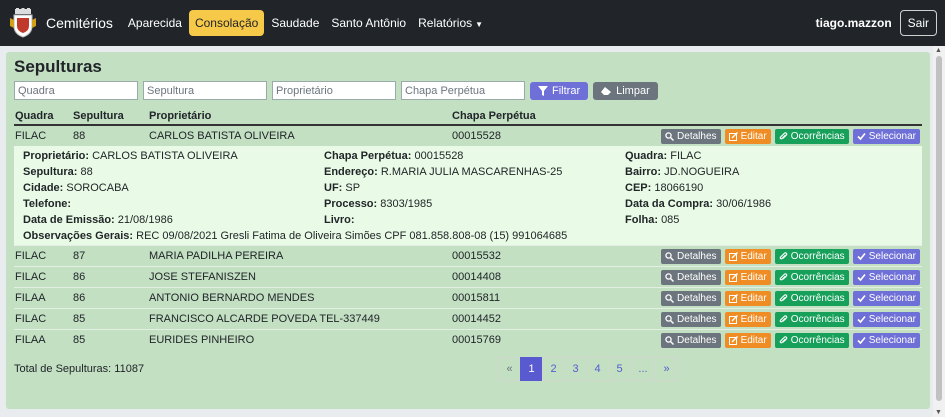 This screenshot has width=945, height=417. Describe the element at coordinates (938, 50) in the screenshot. I see `scroll-up-arrow-icon: ▲` at that location.